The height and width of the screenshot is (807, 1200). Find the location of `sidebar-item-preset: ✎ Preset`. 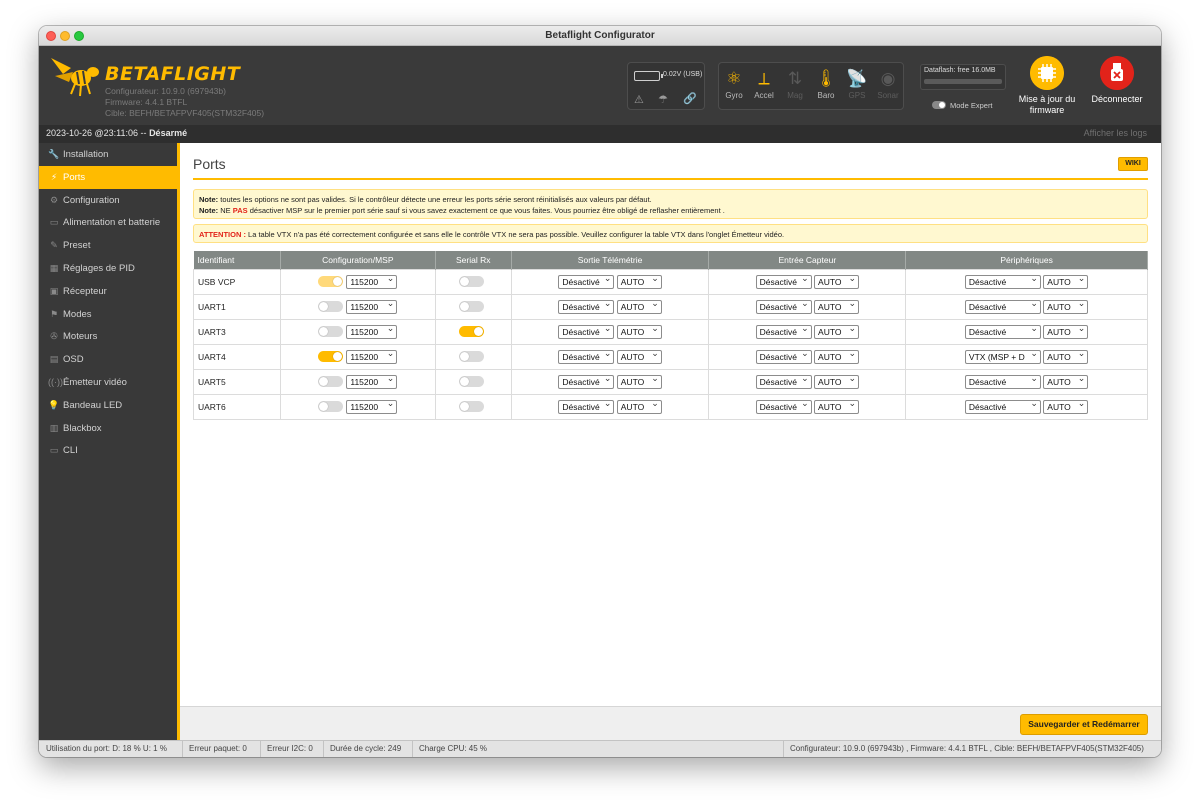

sidebar-item-preset: ✎ Preset is located at coordinates (108, 245).